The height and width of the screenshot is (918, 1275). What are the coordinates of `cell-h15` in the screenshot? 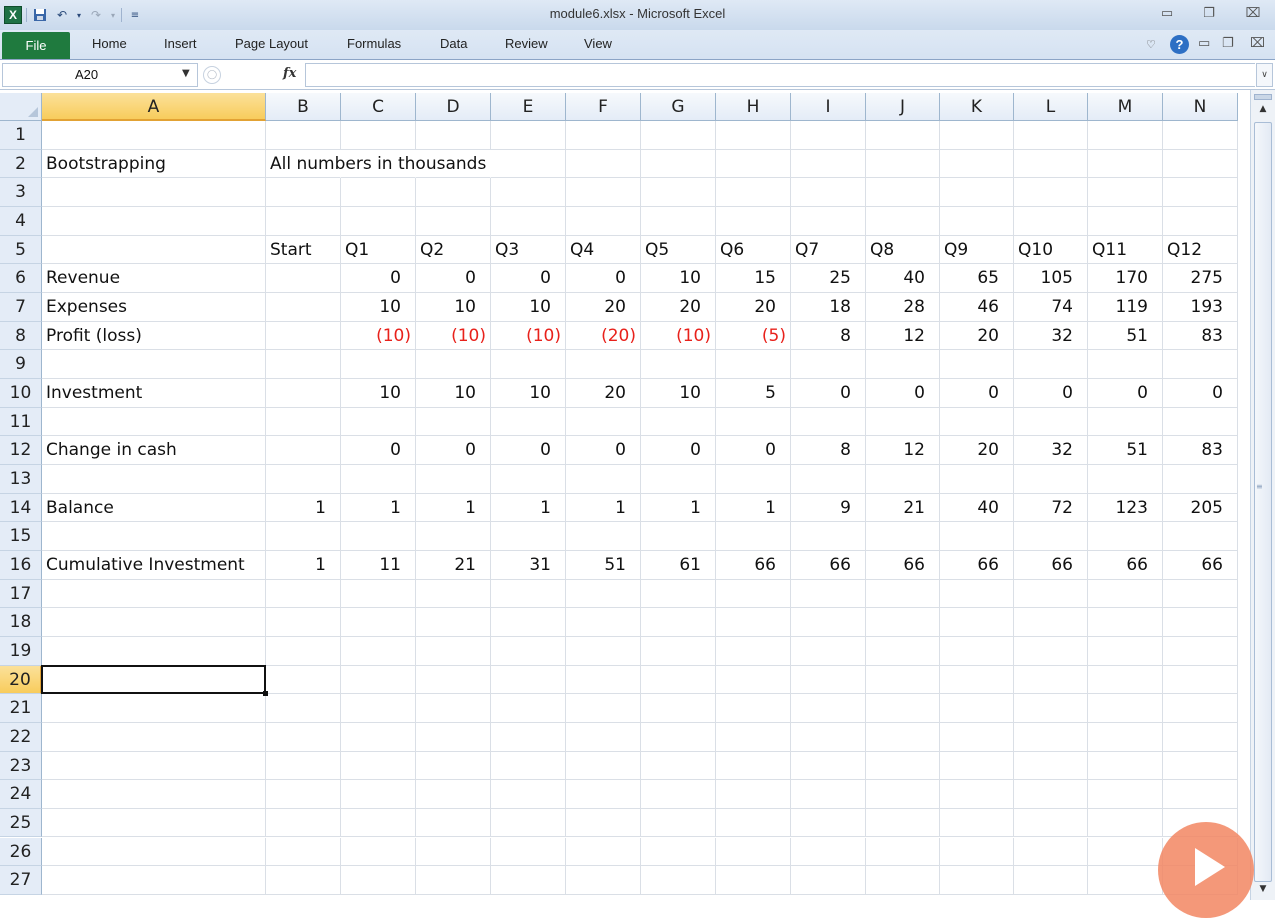 It's located at (753, 536).